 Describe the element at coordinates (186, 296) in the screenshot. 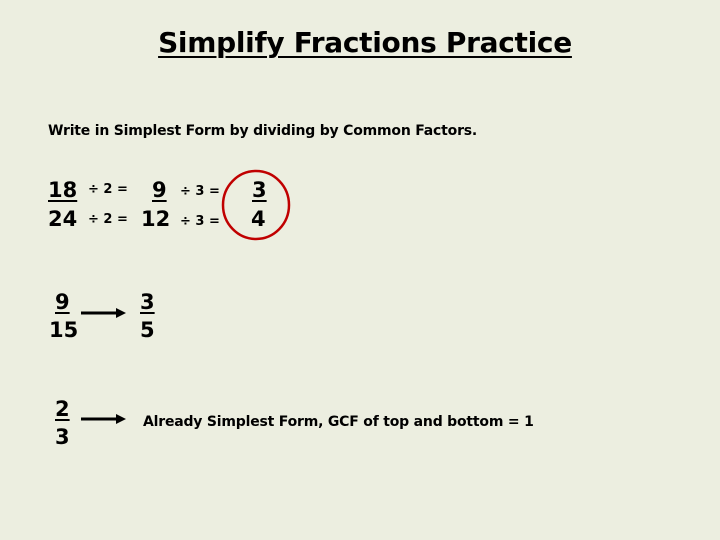

I see `annotations-layer` at that location.